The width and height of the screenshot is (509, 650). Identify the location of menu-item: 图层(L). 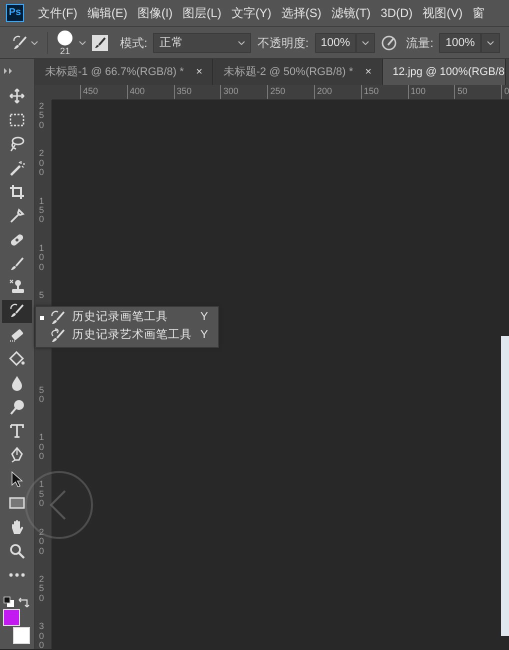
(202, 13).